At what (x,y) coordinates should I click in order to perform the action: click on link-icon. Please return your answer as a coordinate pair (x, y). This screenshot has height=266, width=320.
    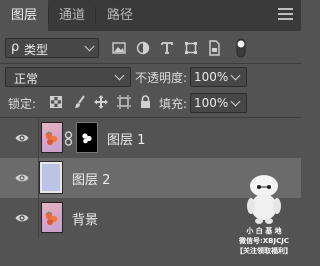
    Looking at the image, I should click on (68, 138).